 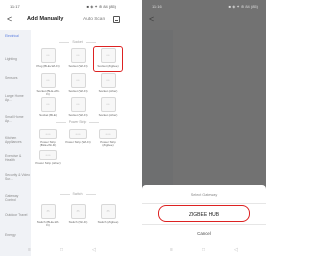 What do you see at coordinates (15, 6) in the screenshot?
I see `status-time: 11:17` at bounding box center [15, 6].